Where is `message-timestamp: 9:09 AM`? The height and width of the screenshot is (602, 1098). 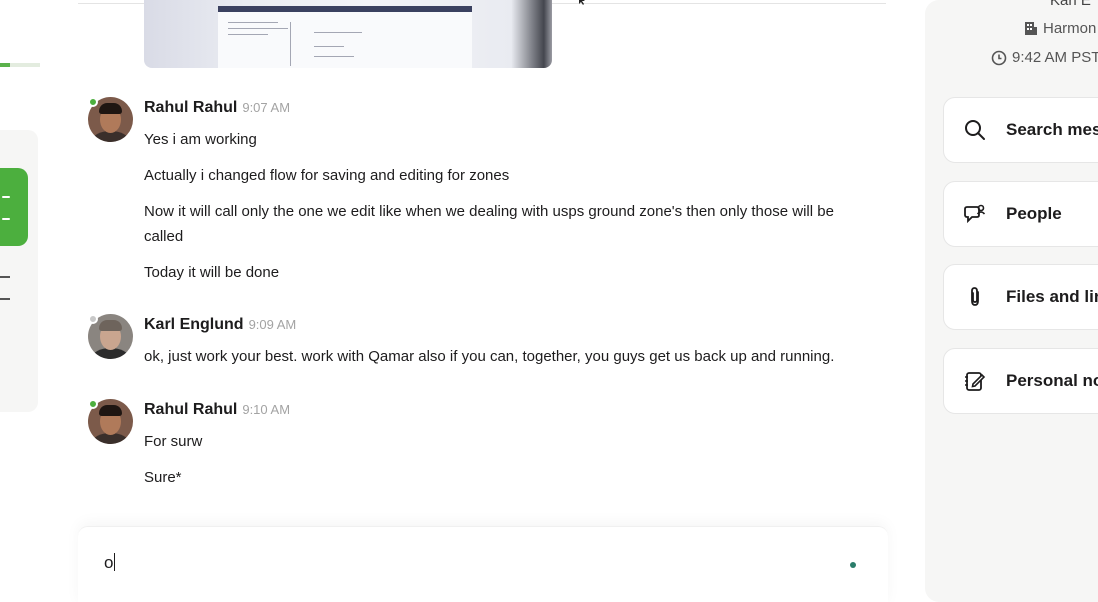
message-timestamp: 9:09 AM is located at coordinates (273, 324).